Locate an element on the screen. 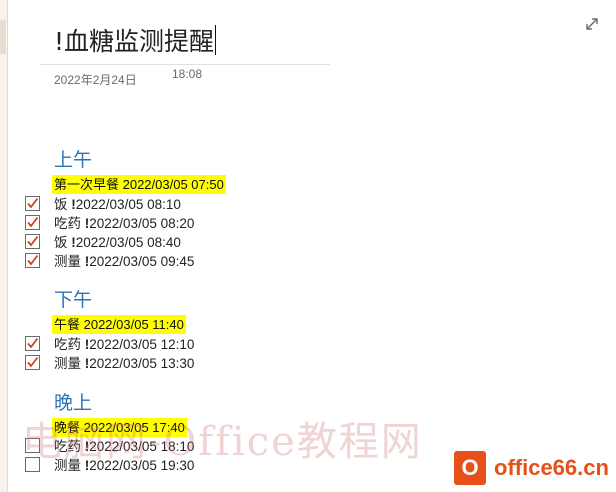  todo-time: 2022/03/05 09:45 is located at coordinates (142, 261).